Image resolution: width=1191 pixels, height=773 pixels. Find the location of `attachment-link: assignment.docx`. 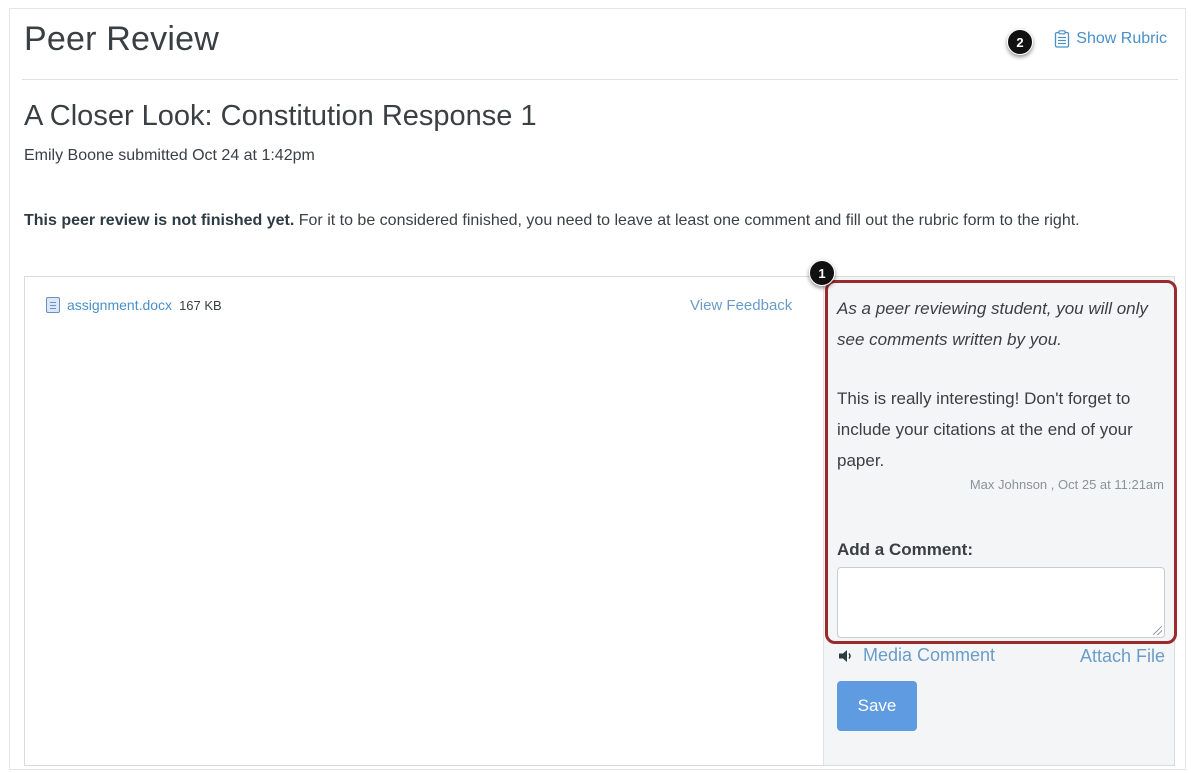

attachment-link: assignment.docx is located at coordinates (119, 305).